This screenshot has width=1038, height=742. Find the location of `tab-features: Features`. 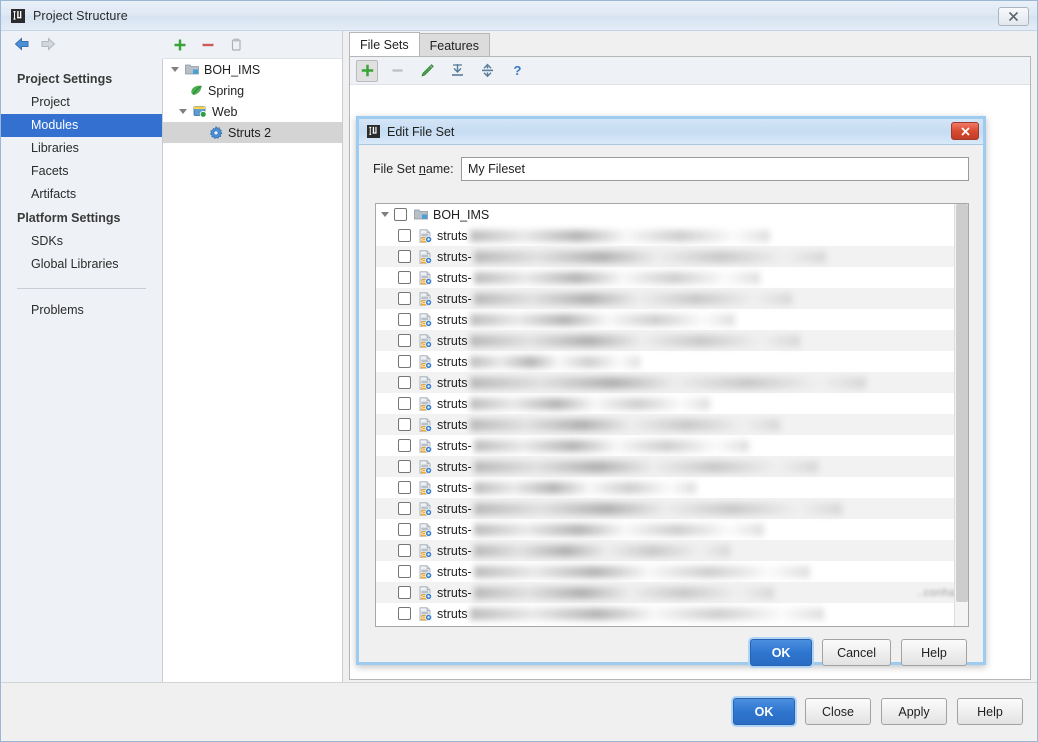

tab-features: Features is located at coordinates (454, 45).